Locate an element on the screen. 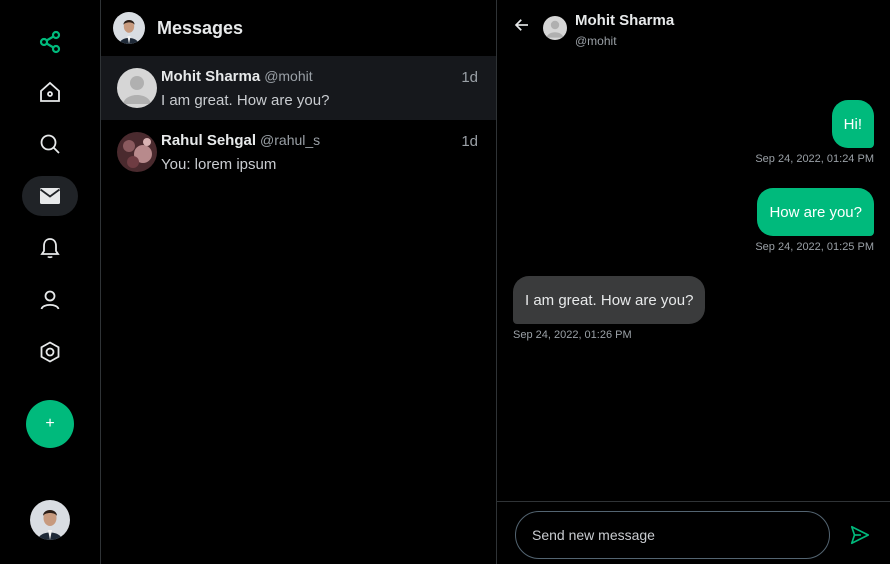  chat-contact-name: Mohit Sharma is located at coordinates (625, 20).